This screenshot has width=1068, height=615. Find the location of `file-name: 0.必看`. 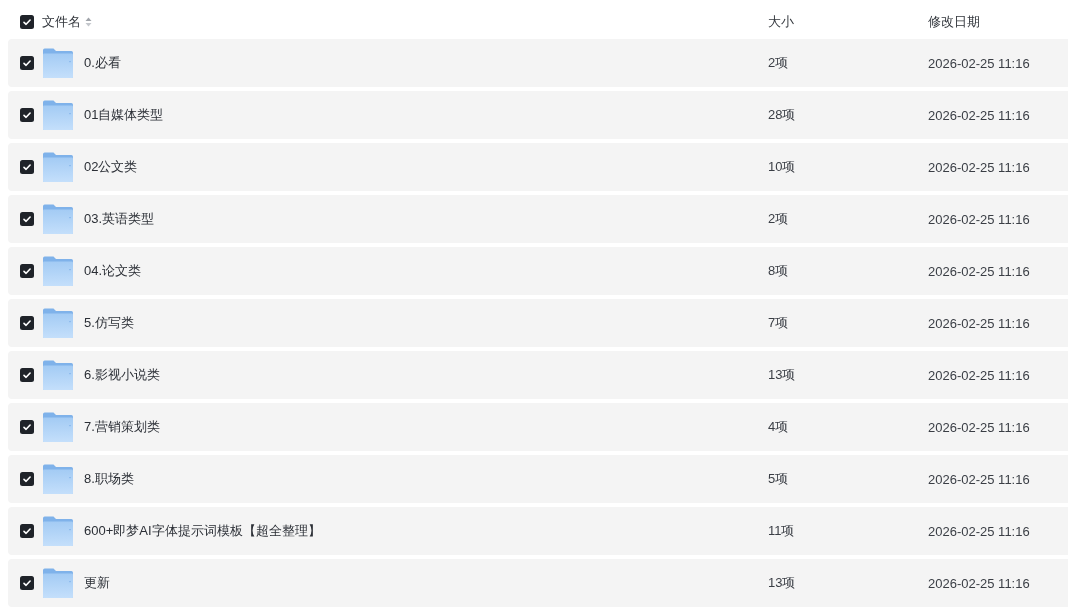

file-name: 0.必看 is located at coordinates (102, 63).